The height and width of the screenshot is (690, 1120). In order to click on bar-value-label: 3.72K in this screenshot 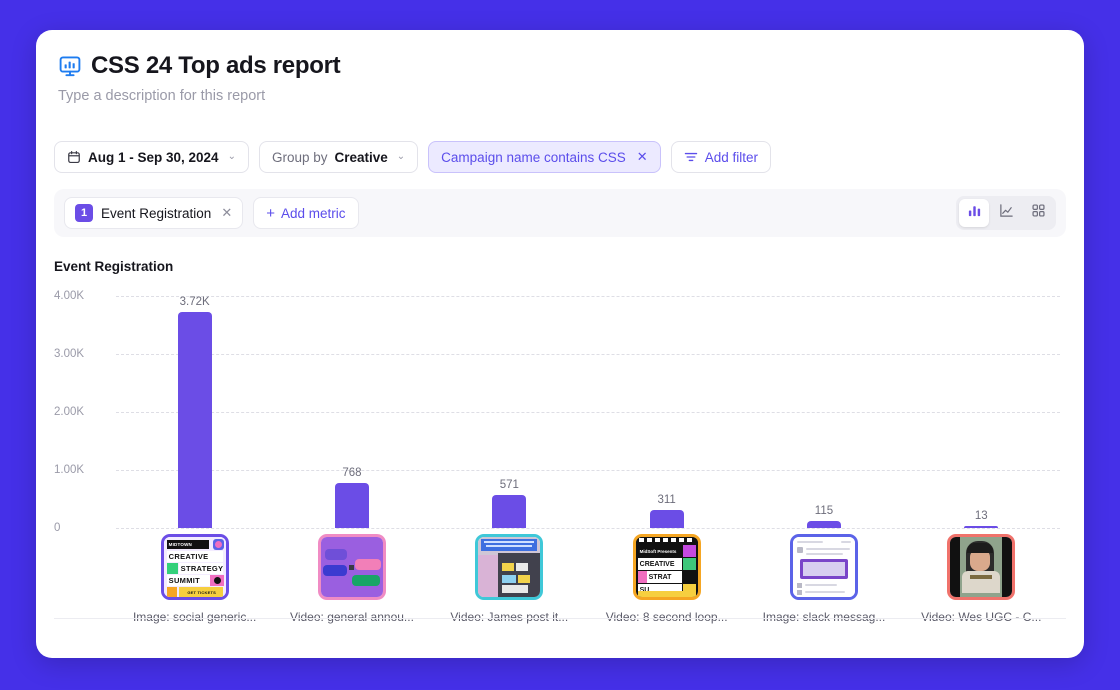, I will do `click(194, 302)`.